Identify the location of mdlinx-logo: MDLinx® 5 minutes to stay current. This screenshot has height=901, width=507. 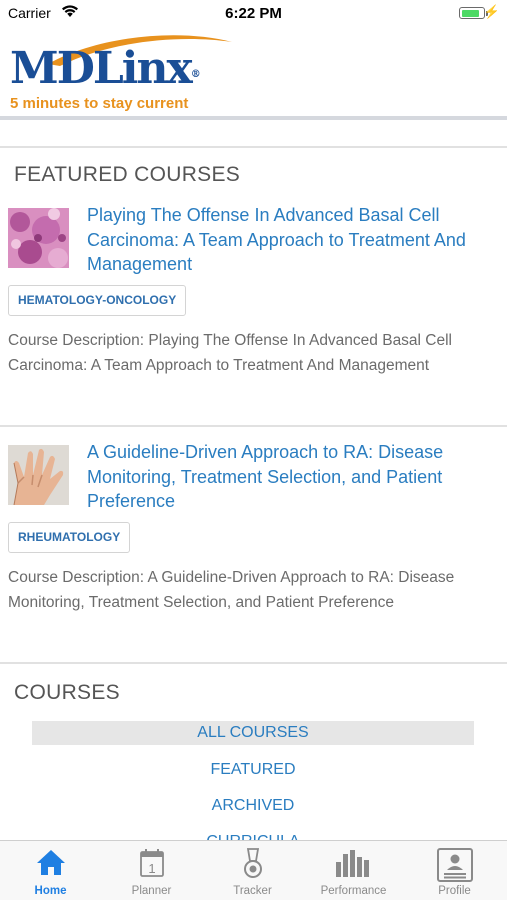
(123, 73).